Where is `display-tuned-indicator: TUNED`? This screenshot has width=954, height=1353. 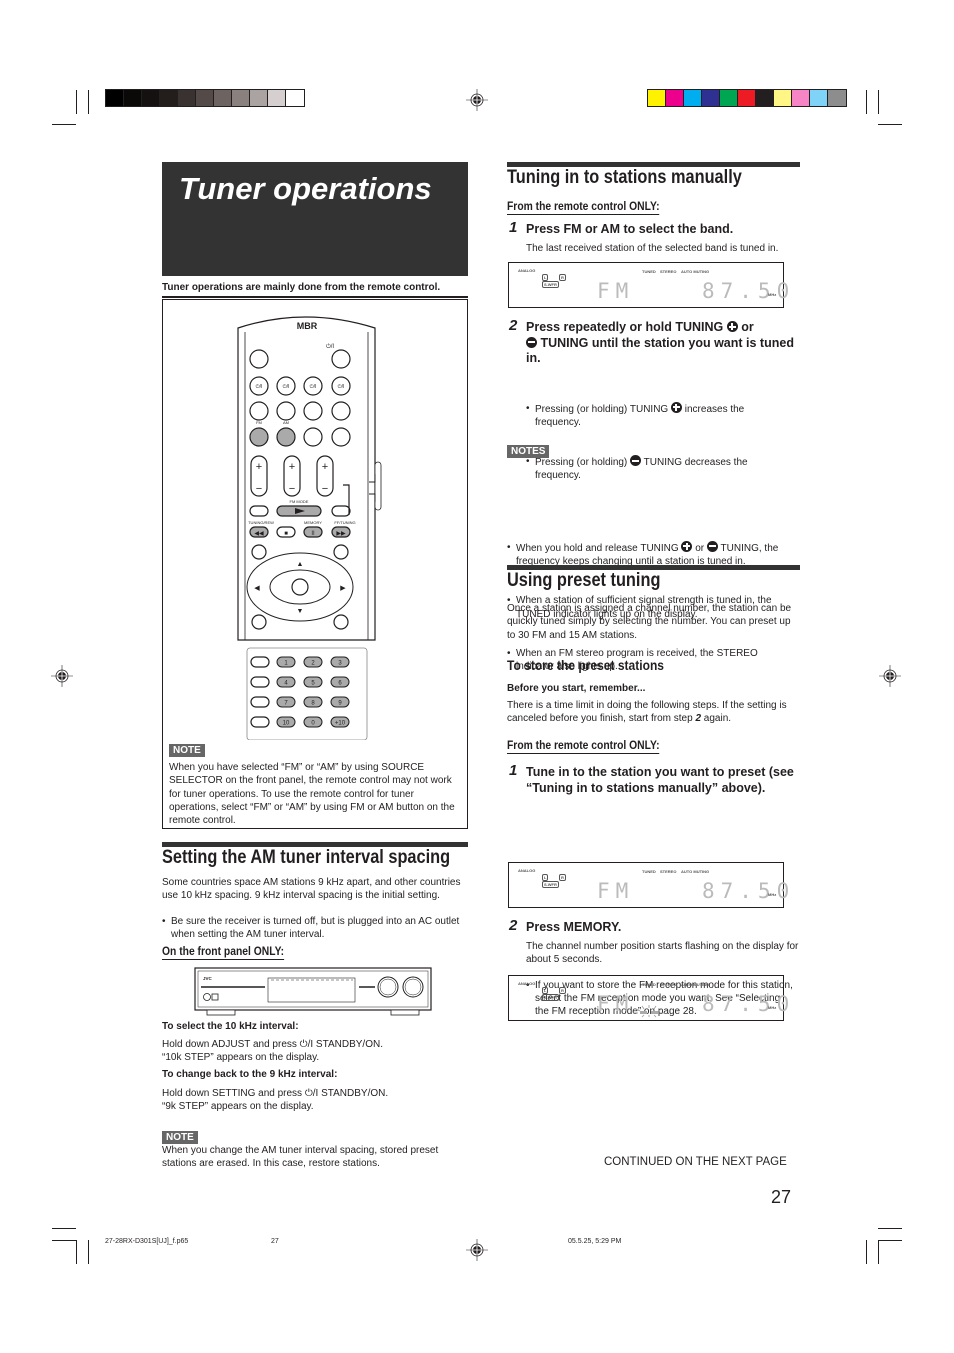
display-tuned-indicator: TUNED is located at coordinates (649, 984).